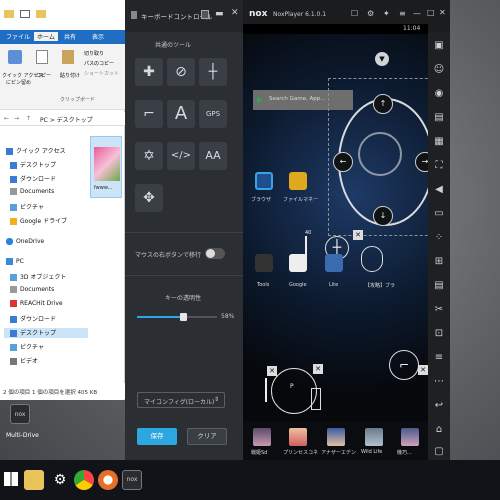 The image size is (500, 500). Describe the element at coordinates (34, 480) in the screenshot. I see `file-explorer-taskbar-icon` at that location.